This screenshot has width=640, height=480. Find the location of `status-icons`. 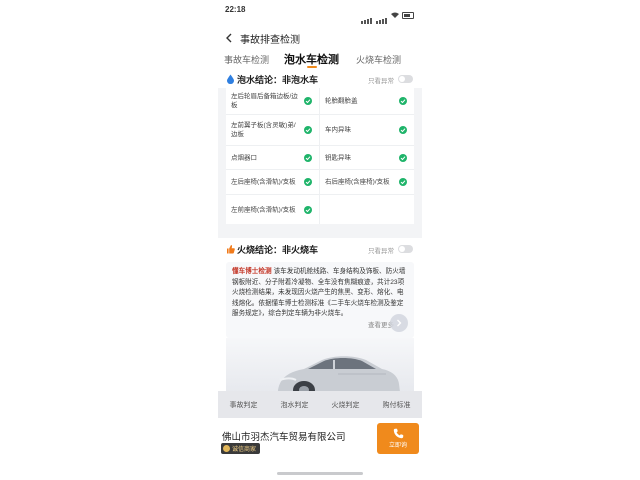

status-icons is located at coordinates (387, 15).